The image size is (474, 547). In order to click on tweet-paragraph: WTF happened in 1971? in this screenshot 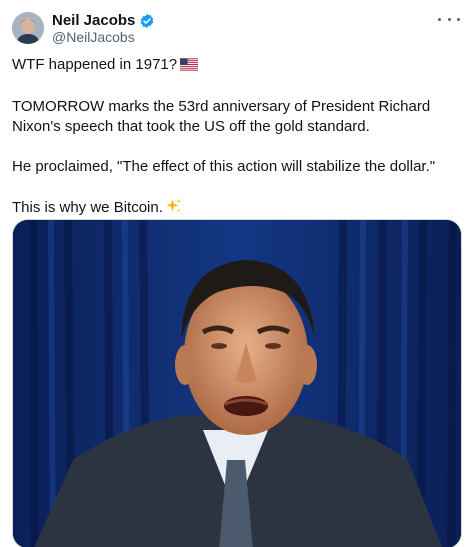, I will do `click(237, 66)`.